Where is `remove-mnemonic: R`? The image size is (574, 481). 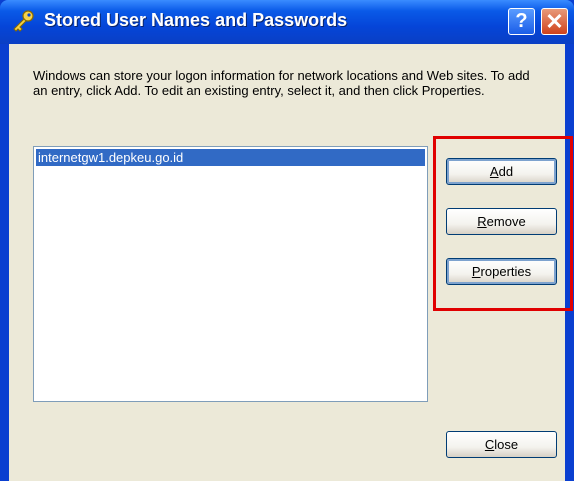
remove-mnemonic: R is located at coordinates (482, 221).